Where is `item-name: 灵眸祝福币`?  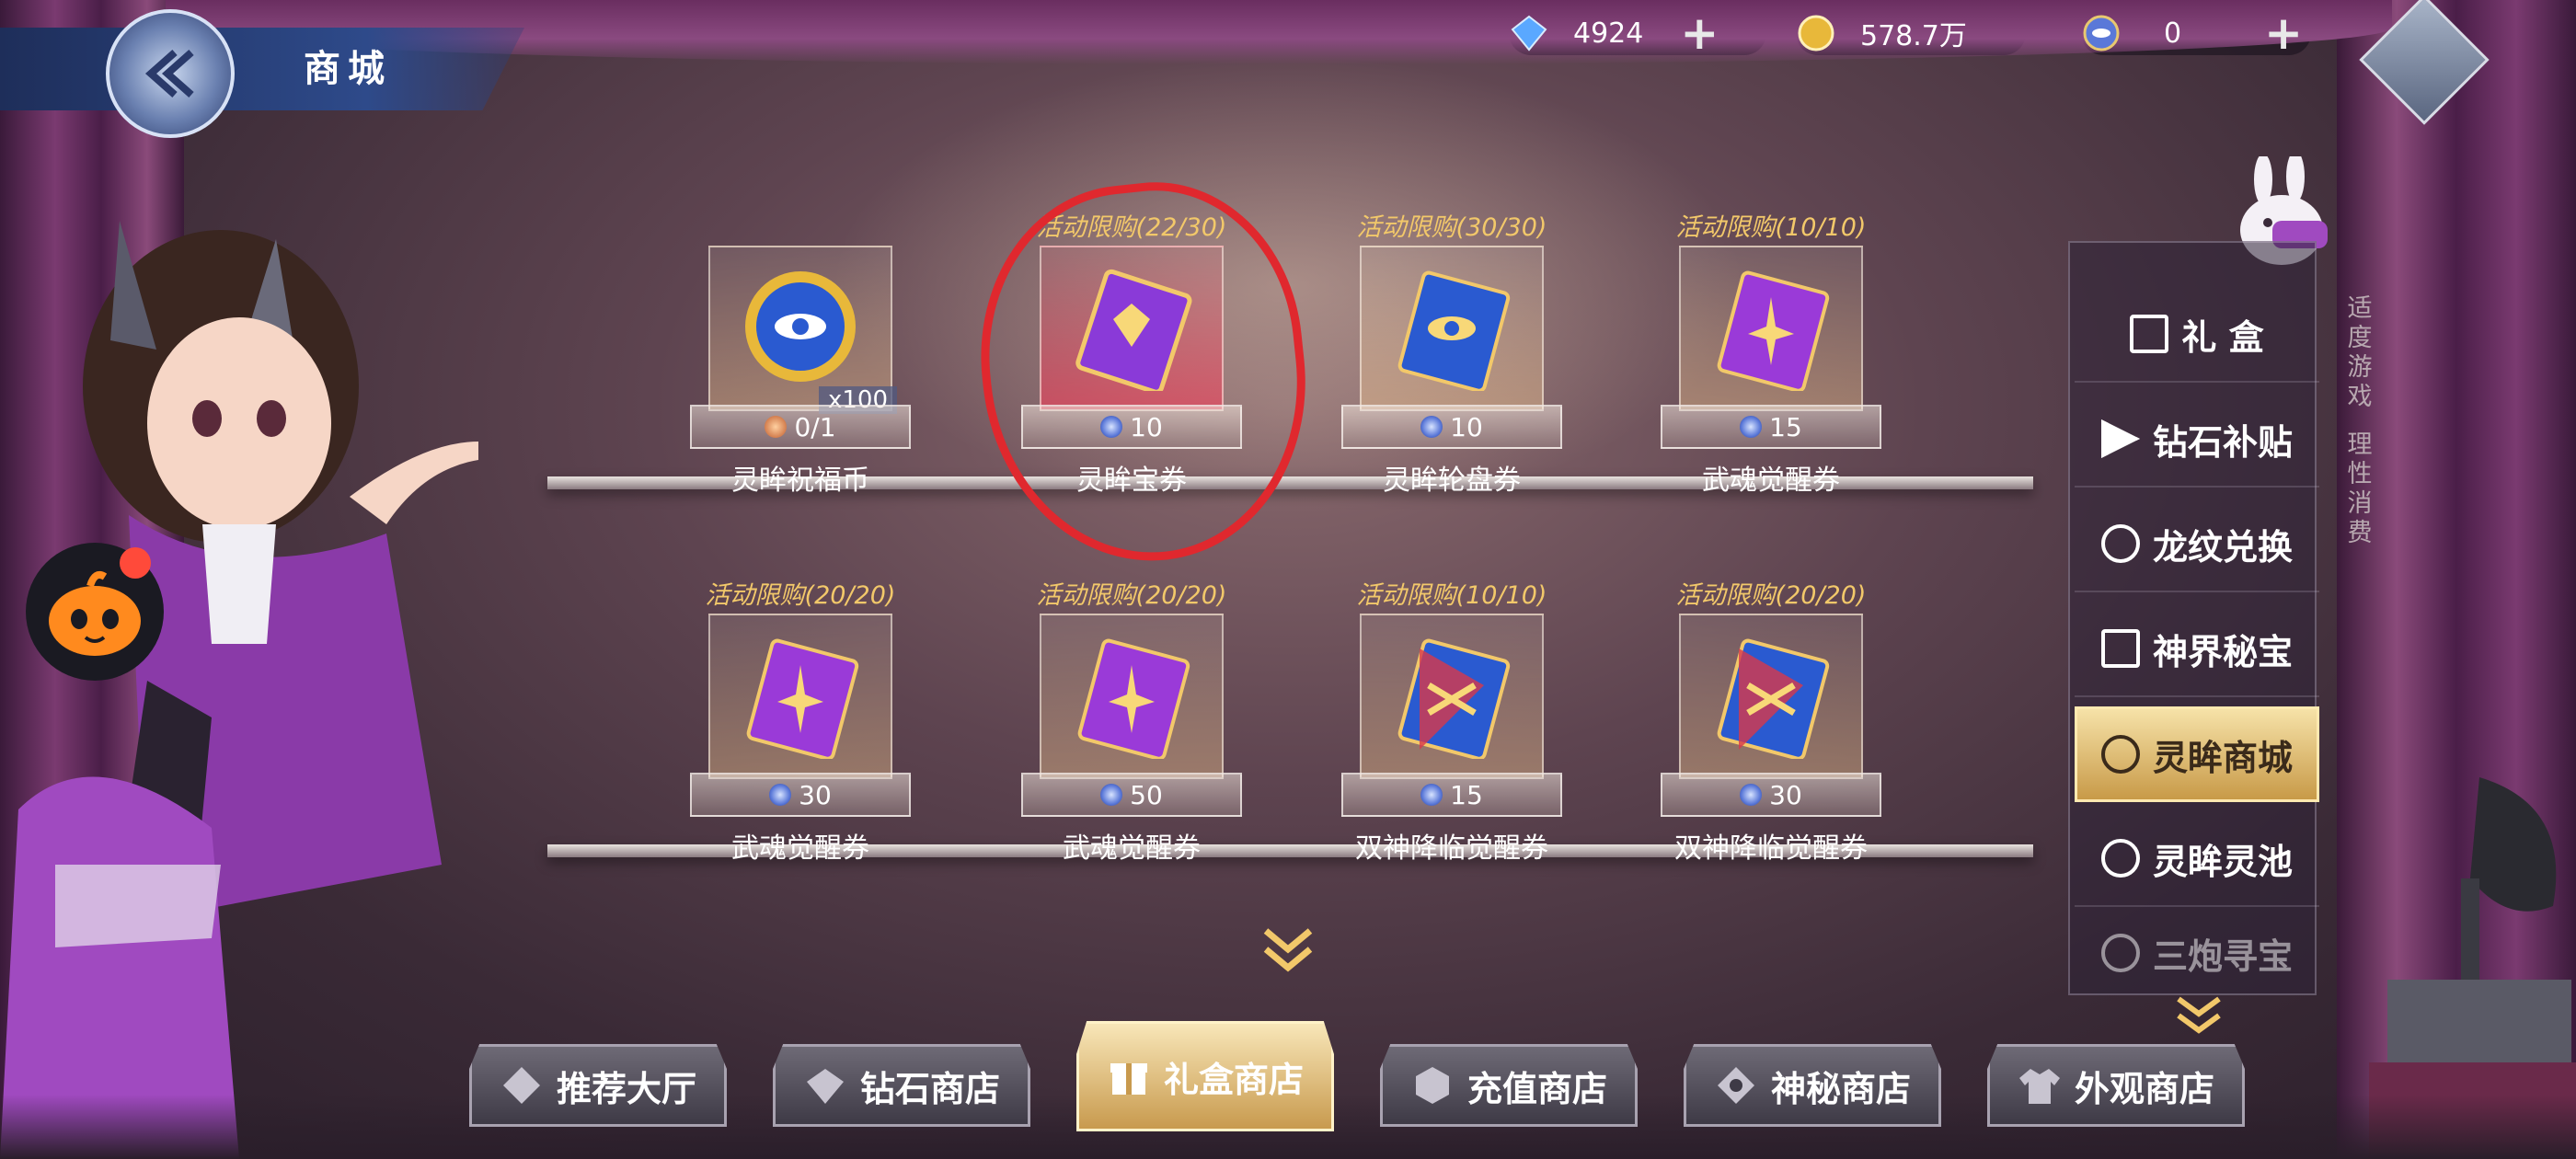 item-name: 灵眸祝福币 is located at coordinates (800, 481).